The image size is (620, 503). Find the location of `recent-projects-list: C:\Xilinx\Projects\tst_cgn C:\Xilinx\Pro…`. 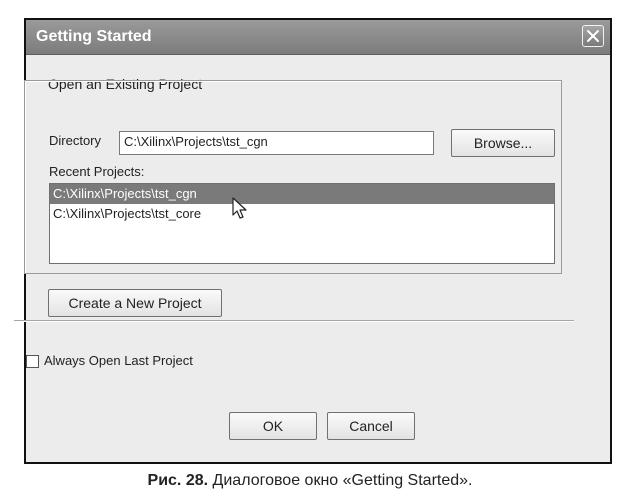

recent-projects-list: C:\Xilinx\Projects\tst_cgn C:\Xilinx\Pro… is located at coordinates (302, 223).